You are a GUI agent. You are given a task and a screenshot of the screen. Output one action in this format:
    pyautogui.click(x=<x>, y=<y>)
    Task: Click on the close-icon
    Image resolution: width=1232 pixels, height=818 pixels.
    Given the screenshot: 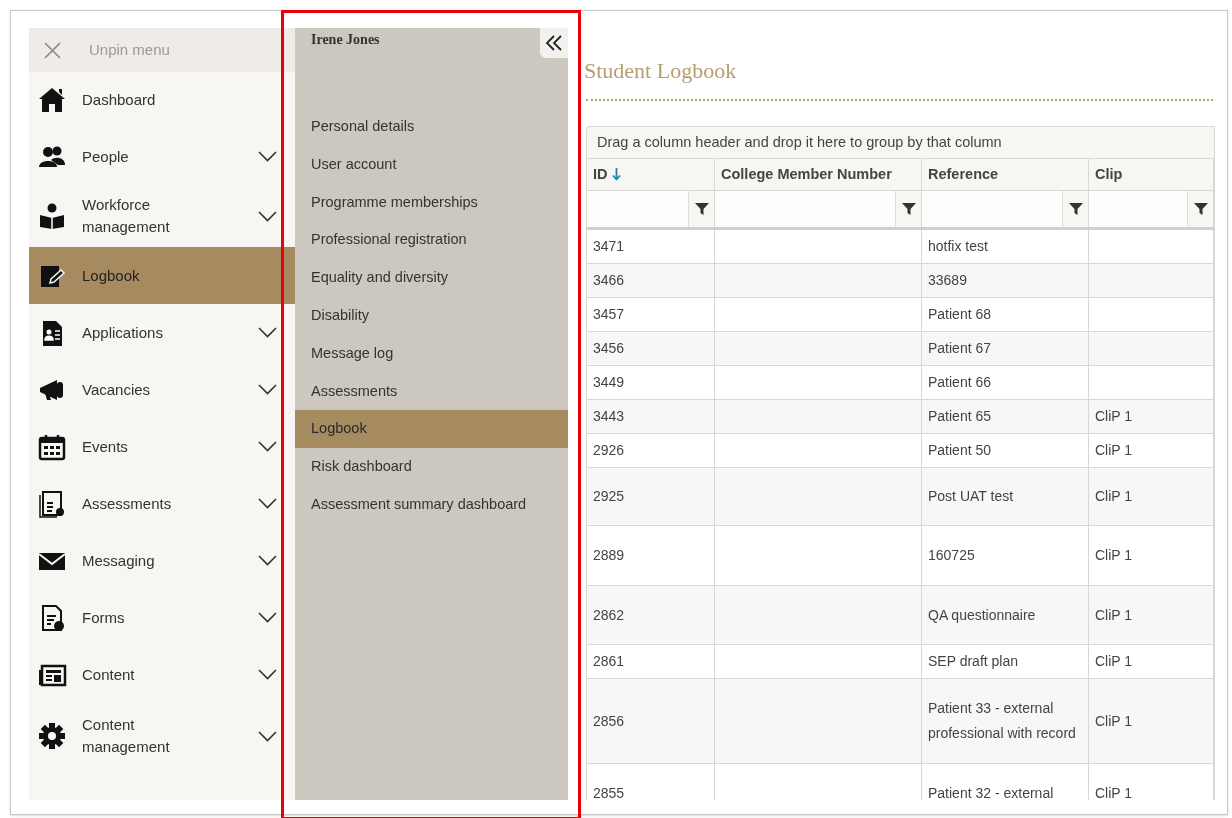 What is the action you would take?
    pyautogui.click(x=52, y=50)
    